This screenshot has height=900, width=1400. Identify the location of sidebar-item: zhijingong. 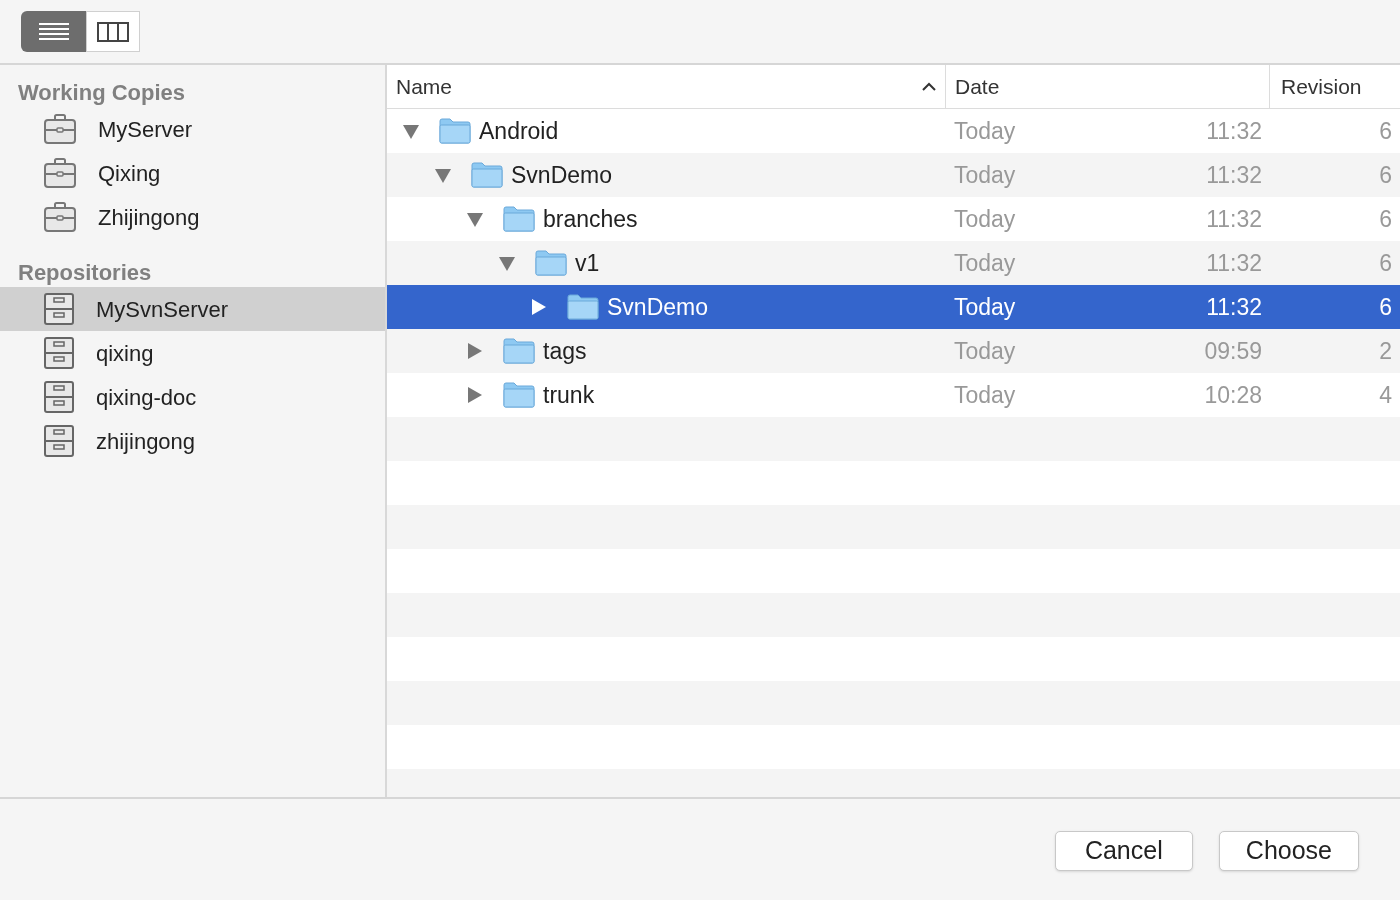
(192, 441).